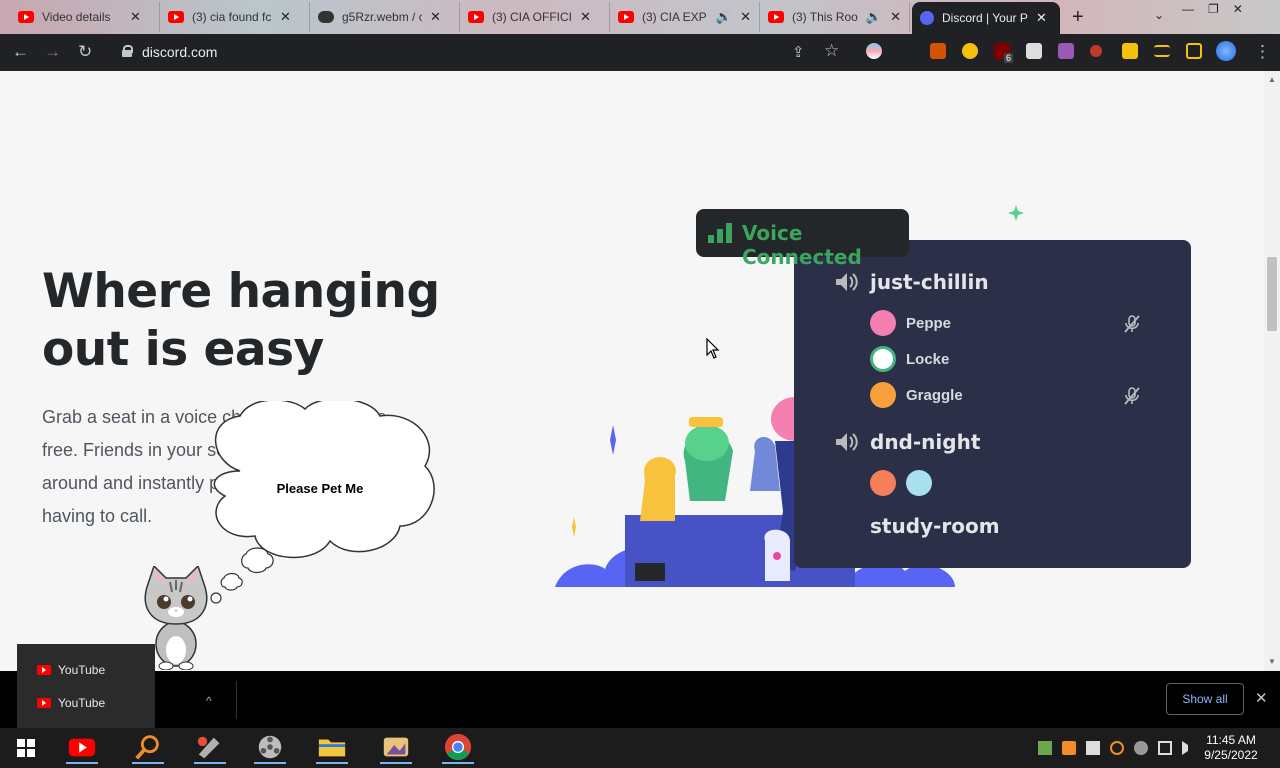 The image size is (1280, 768). I want to click on paw-extension-icon, so click(938, 51).